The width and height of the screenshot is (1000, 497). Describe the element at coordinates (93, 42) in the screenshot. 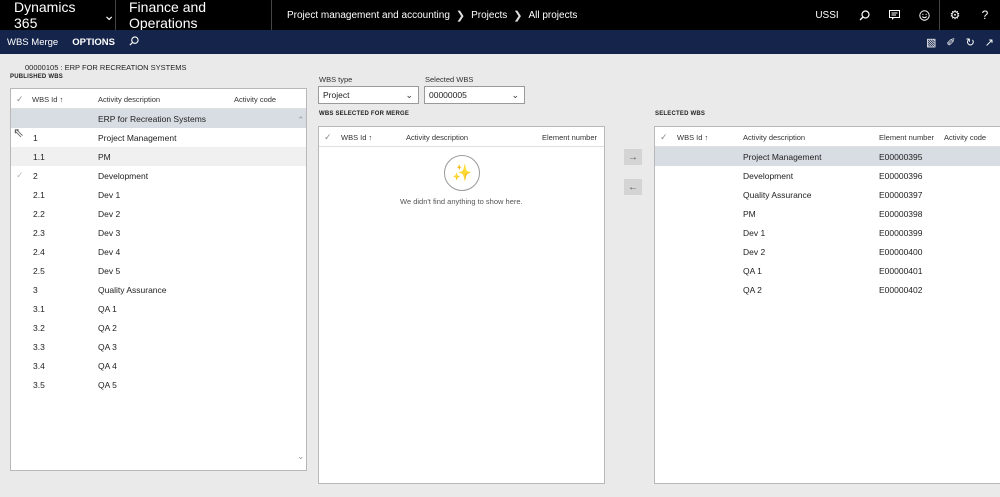

I see `tab-options: OPTIONS` at that location.